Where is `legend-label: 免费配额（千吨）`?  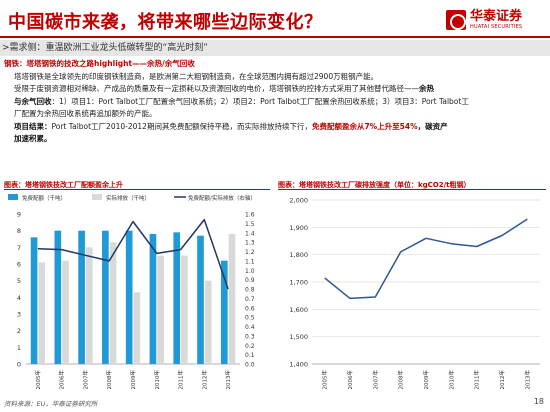 legend-label: 免费配额（千吨） is located at coordinates (44, 198).